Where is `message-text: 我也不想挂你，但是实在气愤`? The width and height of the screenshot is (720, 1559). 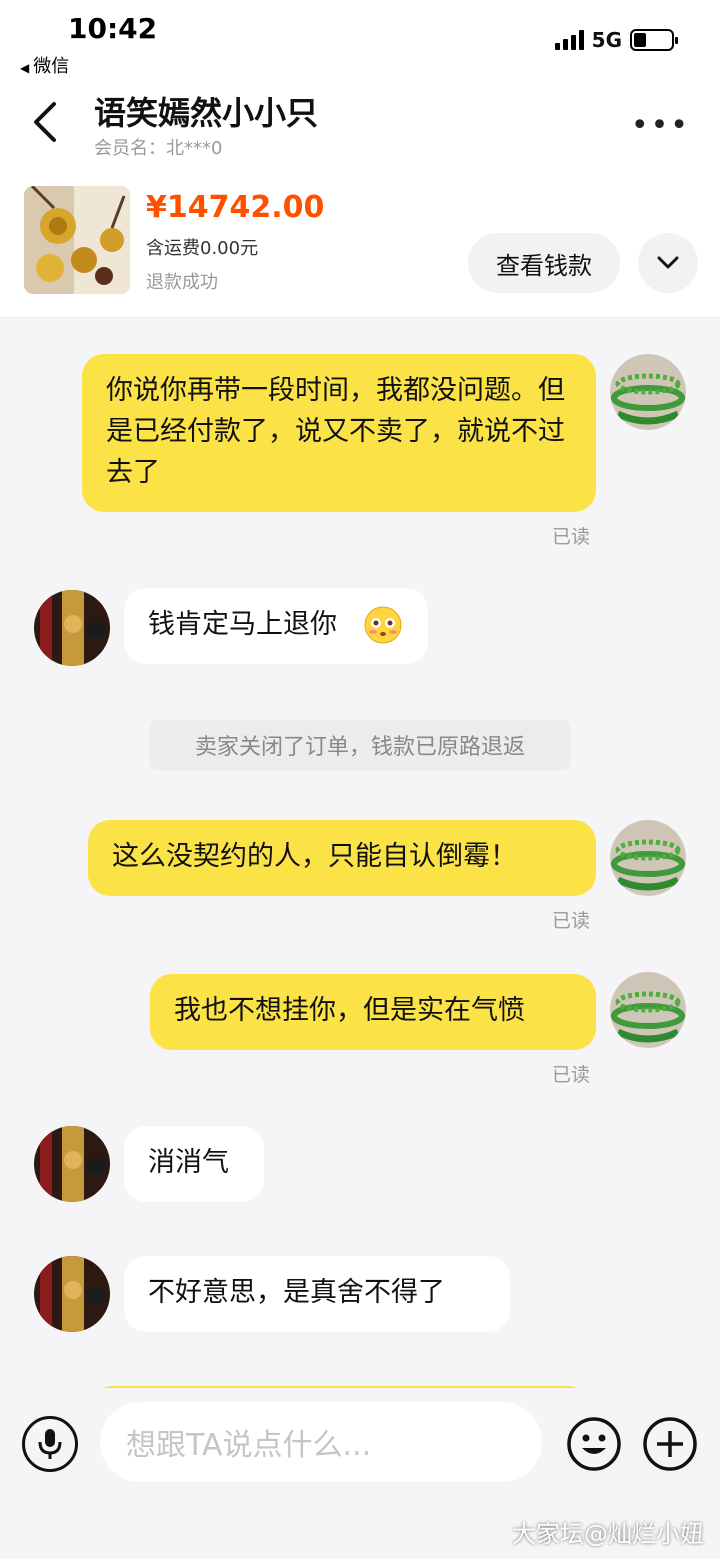 message-text: 我也不想挂你，但是实在气愤 is located at coordinates (349, 1010).